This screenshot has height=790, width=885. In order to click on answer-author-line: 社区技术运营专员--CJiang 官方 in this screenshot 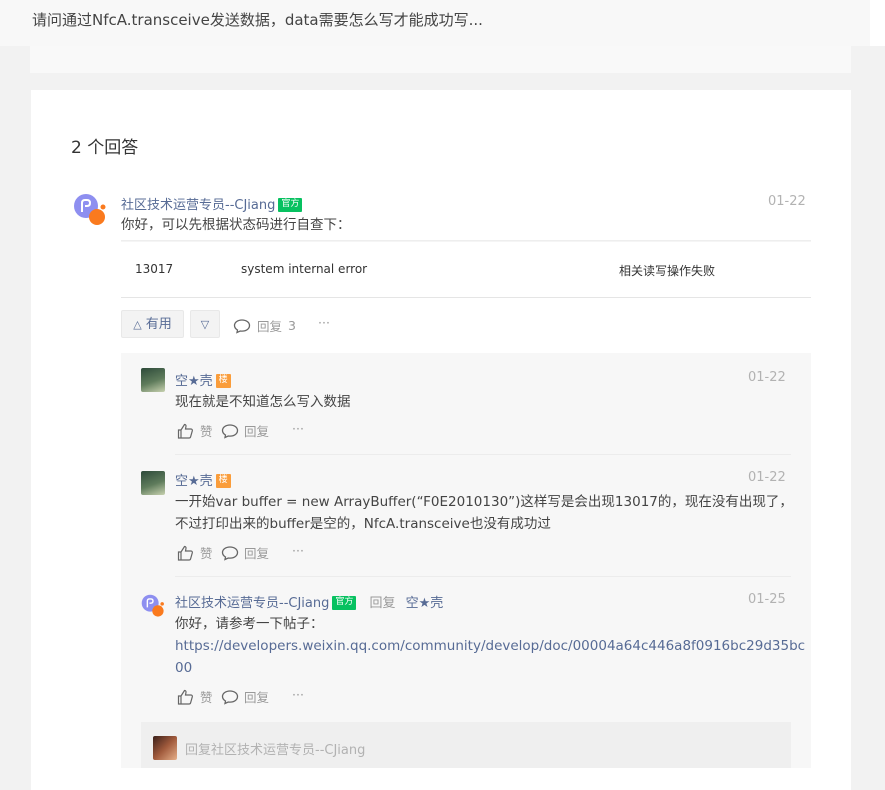, I will do `click(212, 203)`.